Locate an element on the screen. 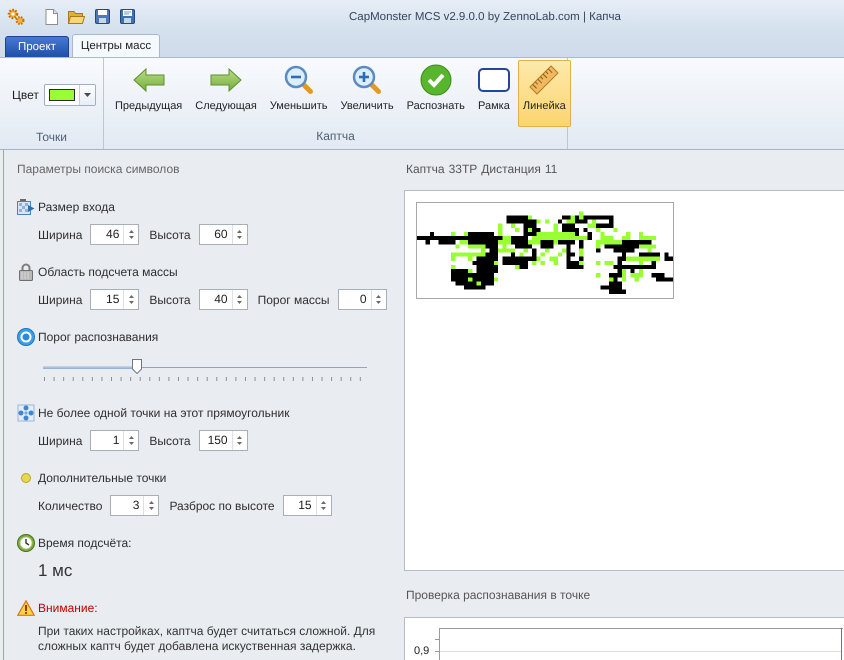 Image resolution: width=844 pixels, height=660 pixels. number-field: 3 is located at coordinates (135, 505).